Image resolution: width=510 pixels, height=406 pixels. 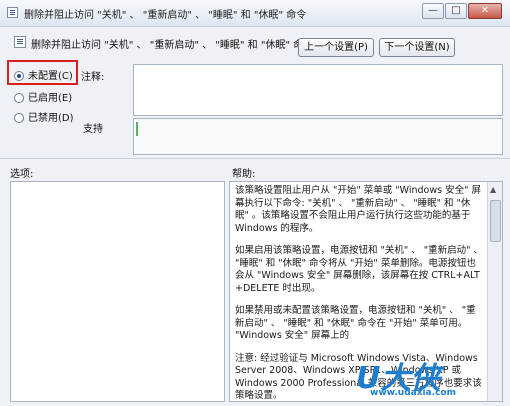 What do you see at coordinates (318, 136) in the screenshot?
I see `support-field` at bounding box center [318, 136].